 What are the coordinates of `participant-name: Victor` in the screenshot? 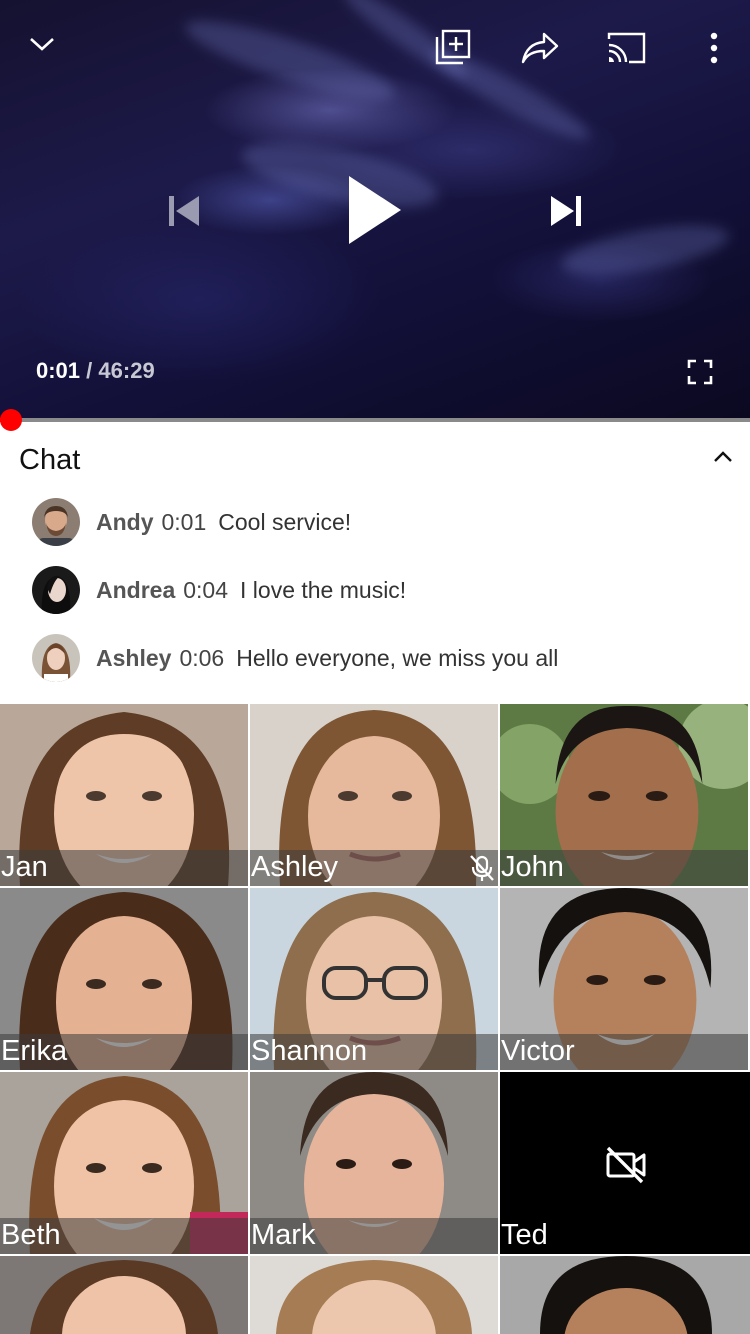 It's located at (538, 1051).